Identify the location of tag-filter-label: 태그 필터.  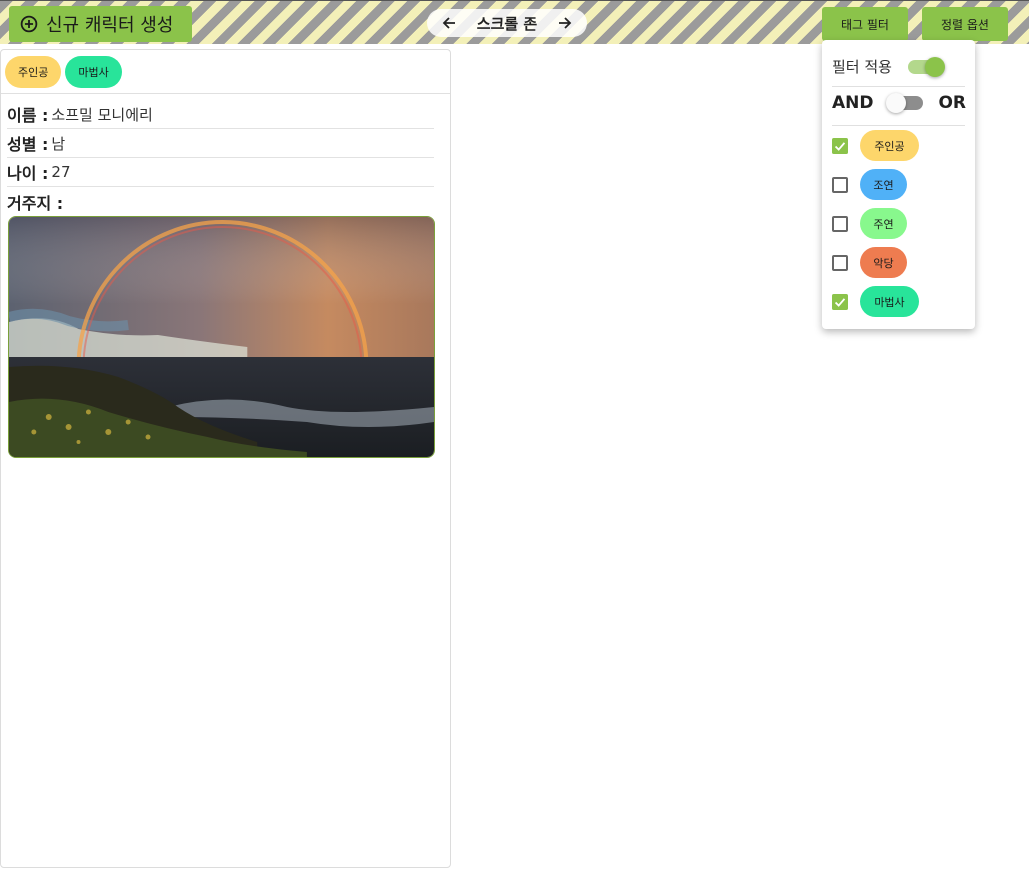
(865, 24).